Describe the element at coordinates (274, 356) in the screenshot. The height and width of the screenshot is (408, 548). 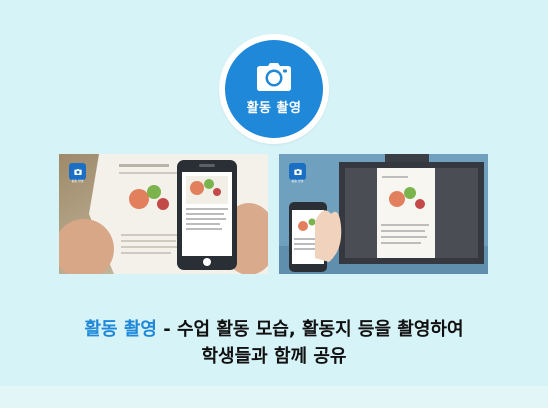
I see `caption-line-2: 학생들과 함께 공유` at that location.